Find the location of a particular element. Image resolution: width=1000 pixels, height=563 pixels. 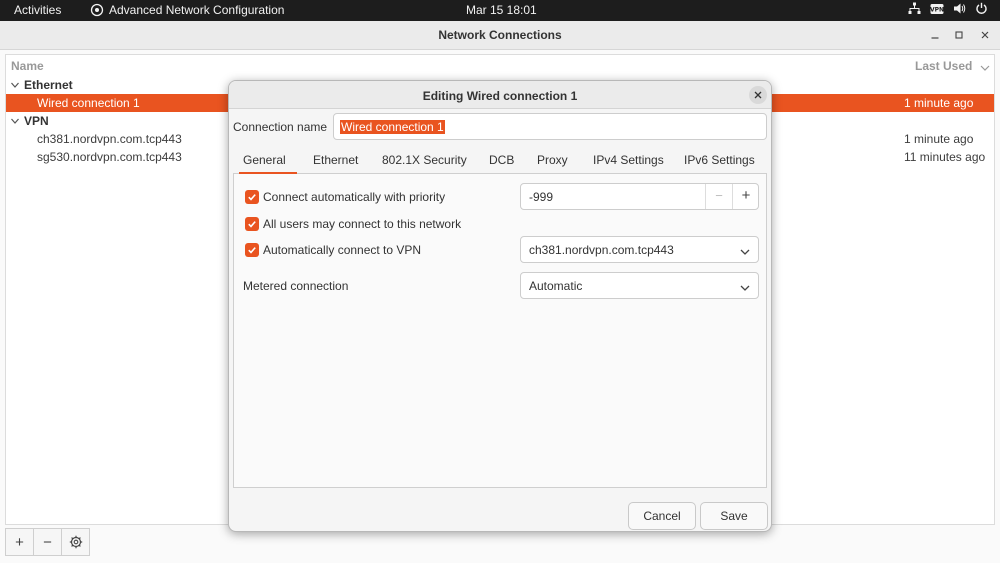

connection-name: sg530.nordvpn.com.tcp443 is located at coordinates (109, 157).